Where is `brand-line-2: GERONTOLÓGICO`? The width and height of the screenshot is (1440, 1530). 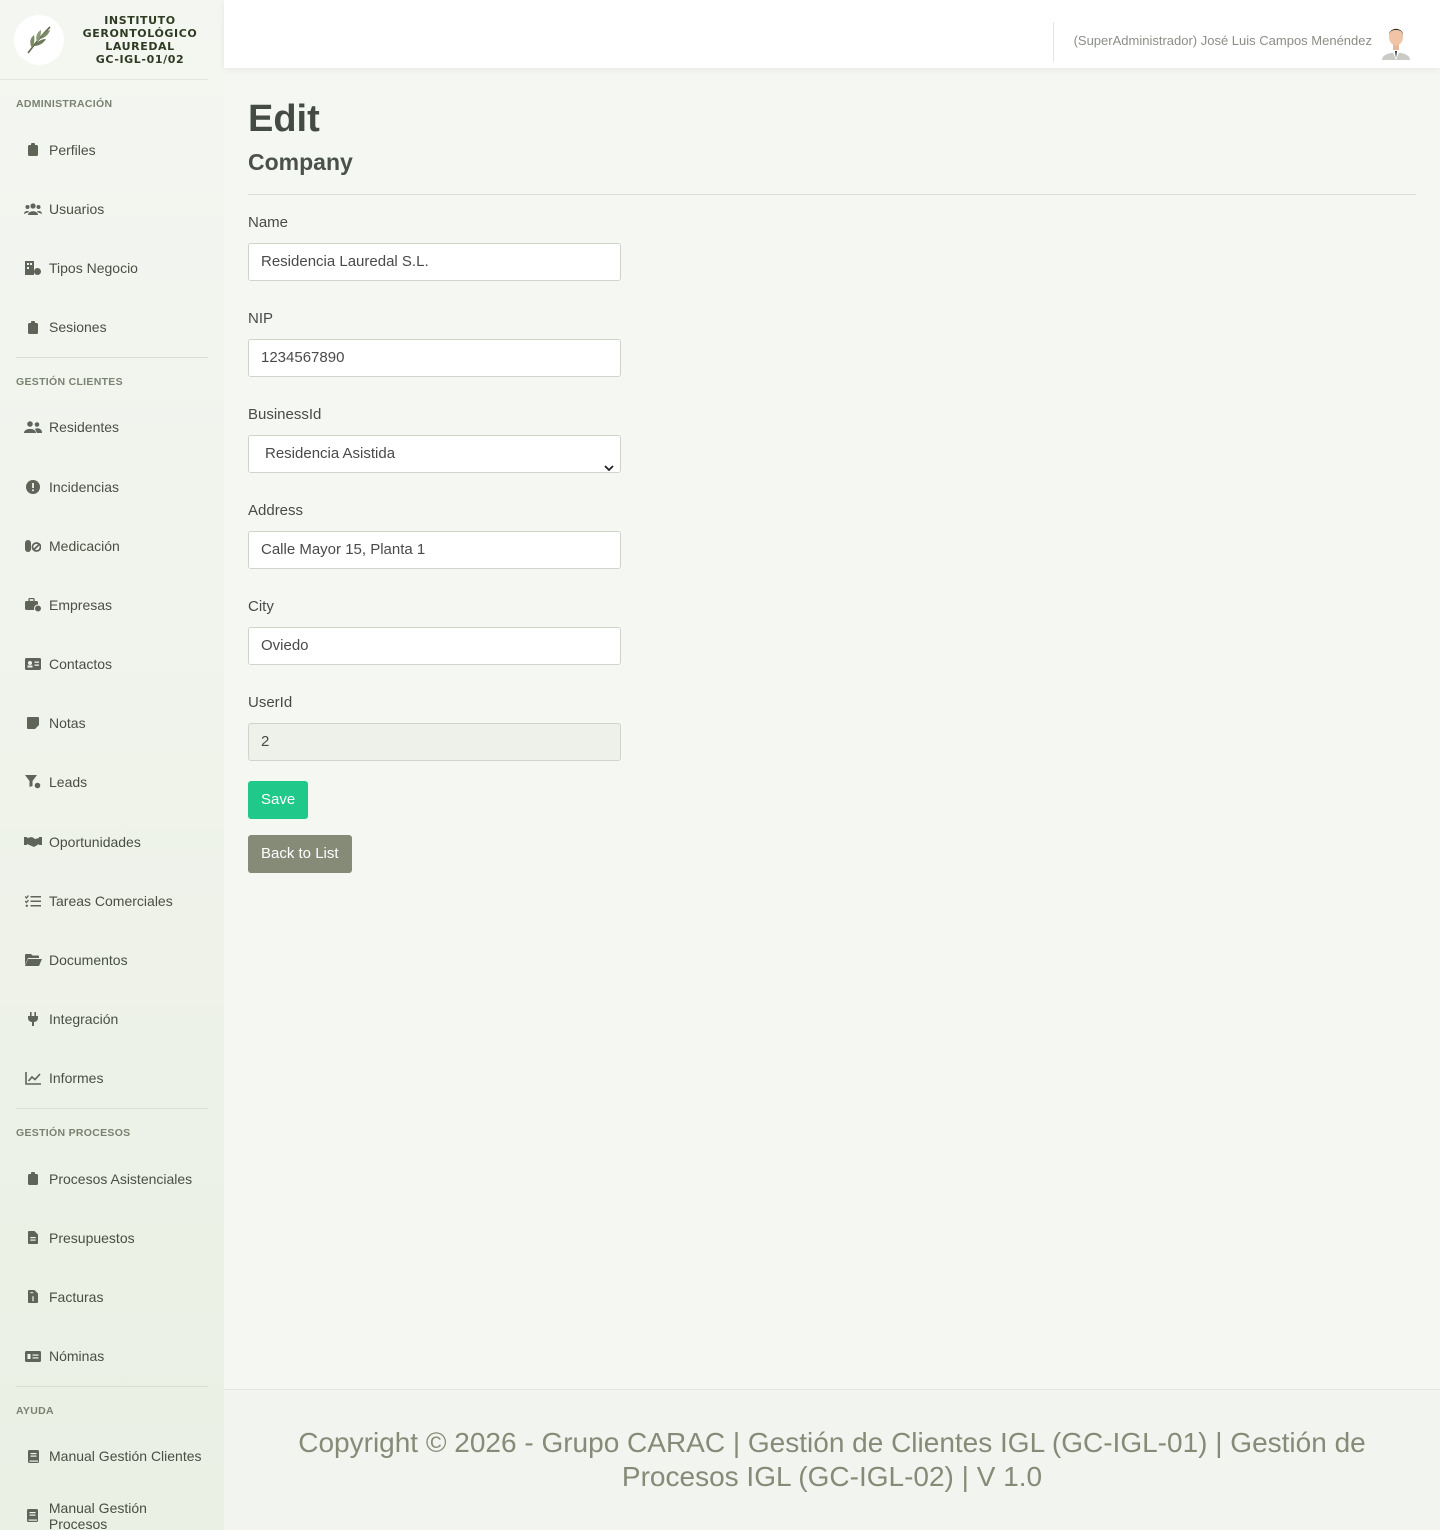
brand-line-2: GERONTOLÓGICO is located at coordinates (140, 33).